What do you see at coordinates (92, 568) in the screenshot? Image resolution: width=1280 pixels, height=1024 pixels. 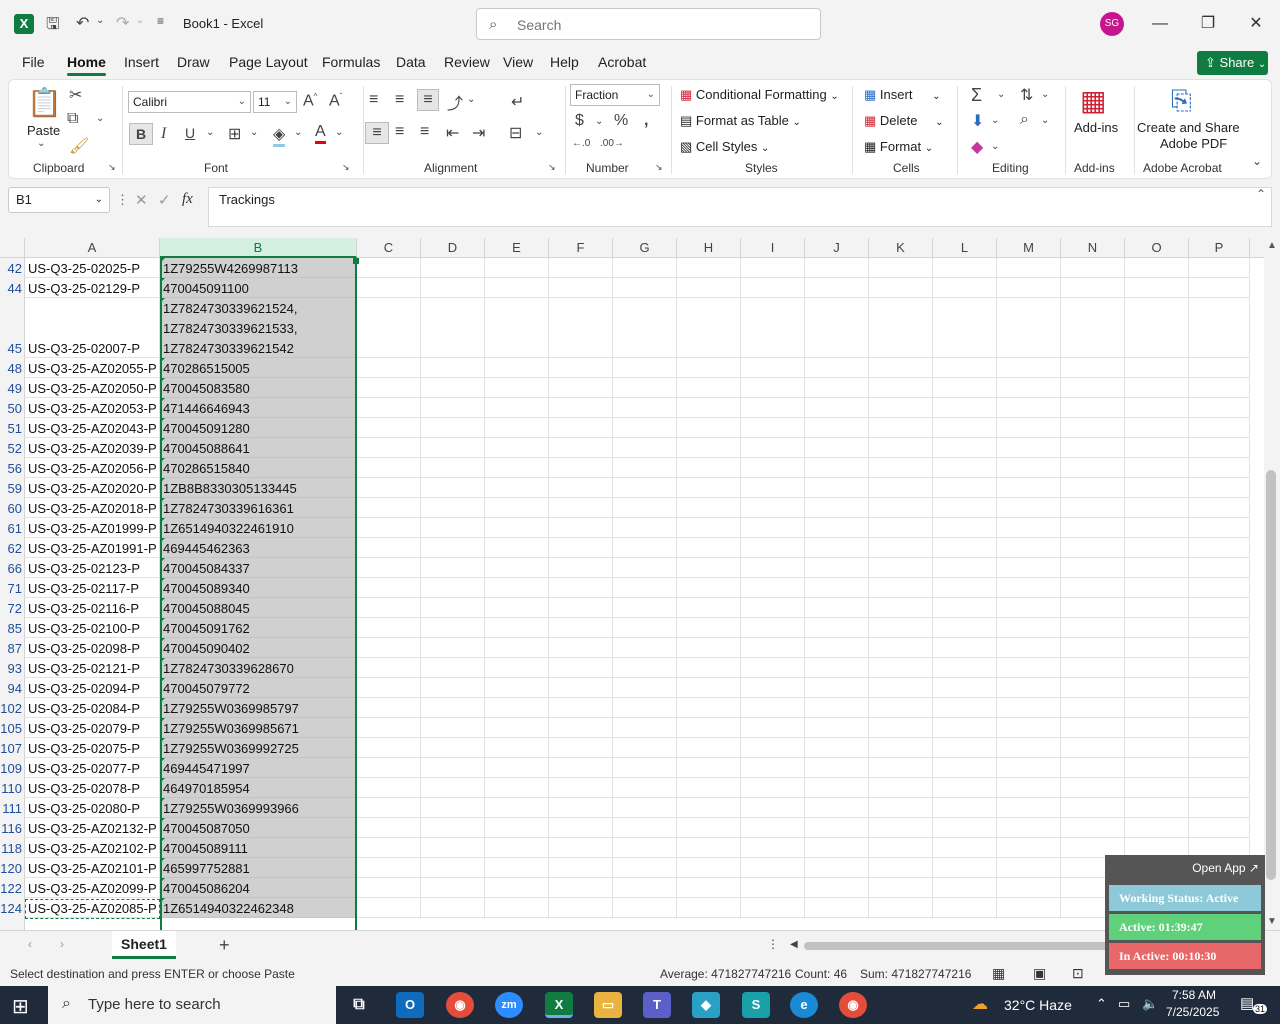 I see `cell-a: US-Q3-25-02123-P` at bounding box center [92, 568].